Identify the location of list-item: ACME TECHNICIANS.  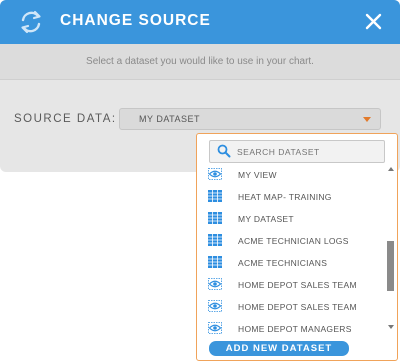
(291, 263).